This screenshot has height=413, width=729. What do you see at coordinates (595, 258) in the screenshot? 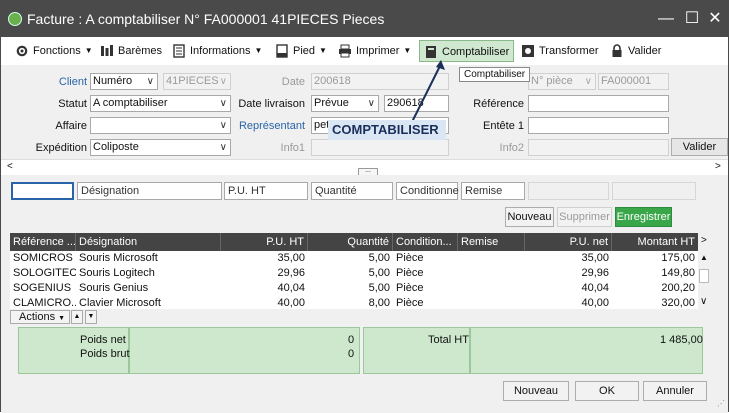
I see `cell-punet: 35,00` at bounding box center [595, 258].